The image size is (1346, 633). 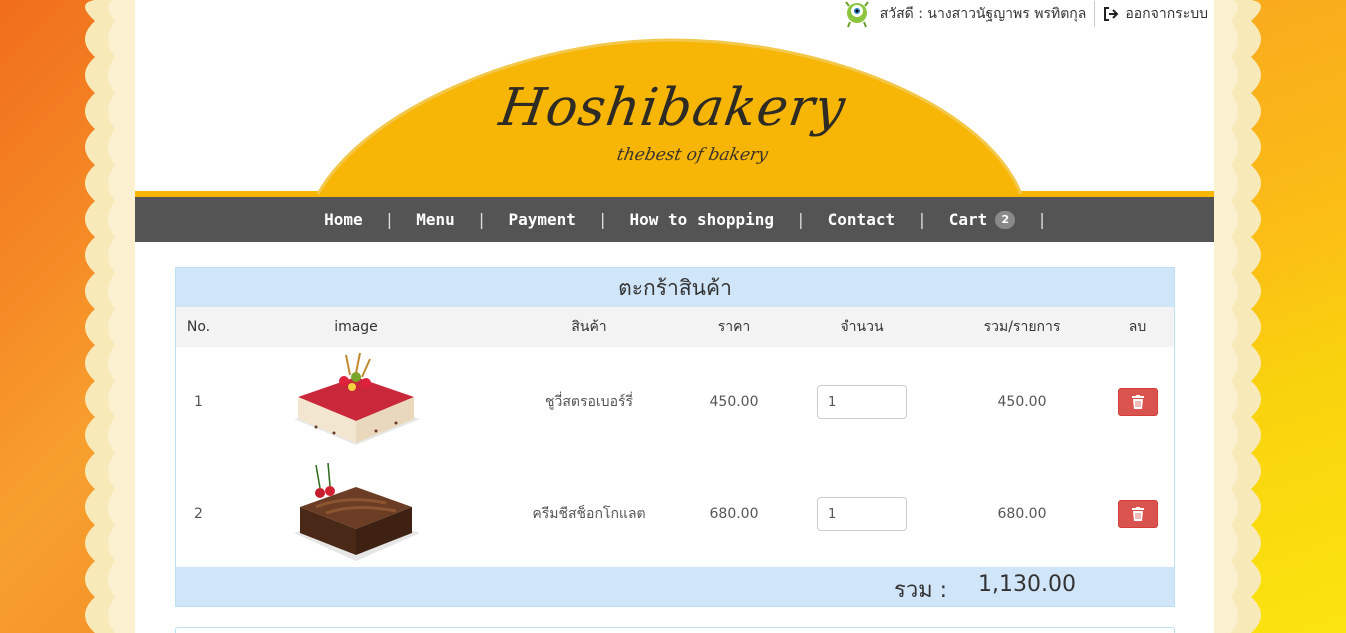 What do you see at coordinates (198, 402) in the screenshot?
I see `row-no: 1` at bounding box center [198, 402].